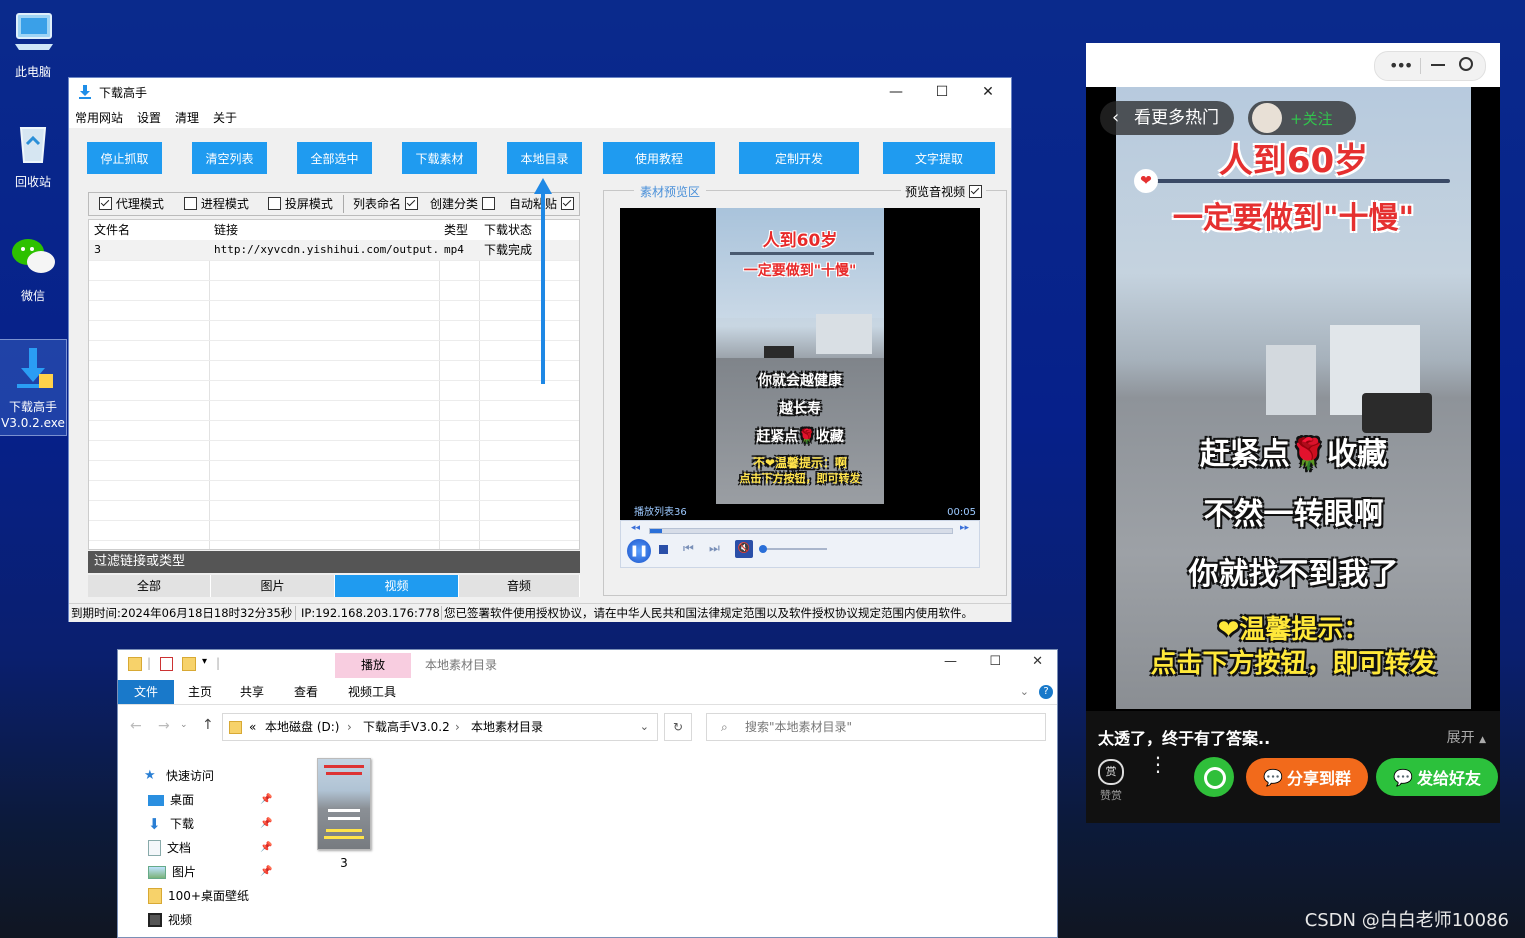  I want to click on text-extract-button: 文字提取, so click(939, 158).